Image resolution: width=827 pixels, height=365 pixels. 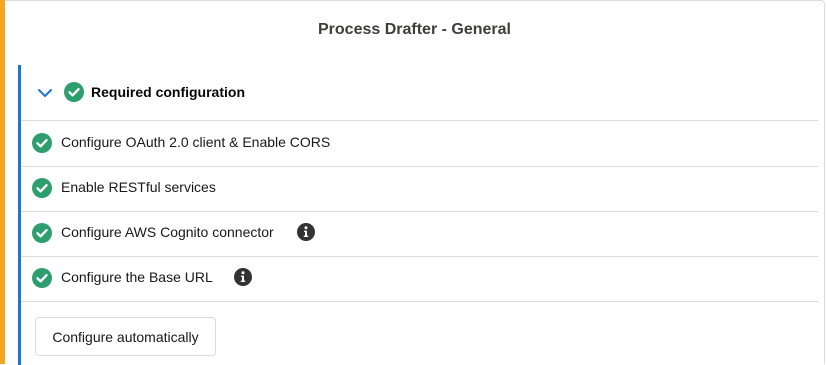 I want to click on config-item-base-url: Configure the Base URL, so click(x=419, y=279).